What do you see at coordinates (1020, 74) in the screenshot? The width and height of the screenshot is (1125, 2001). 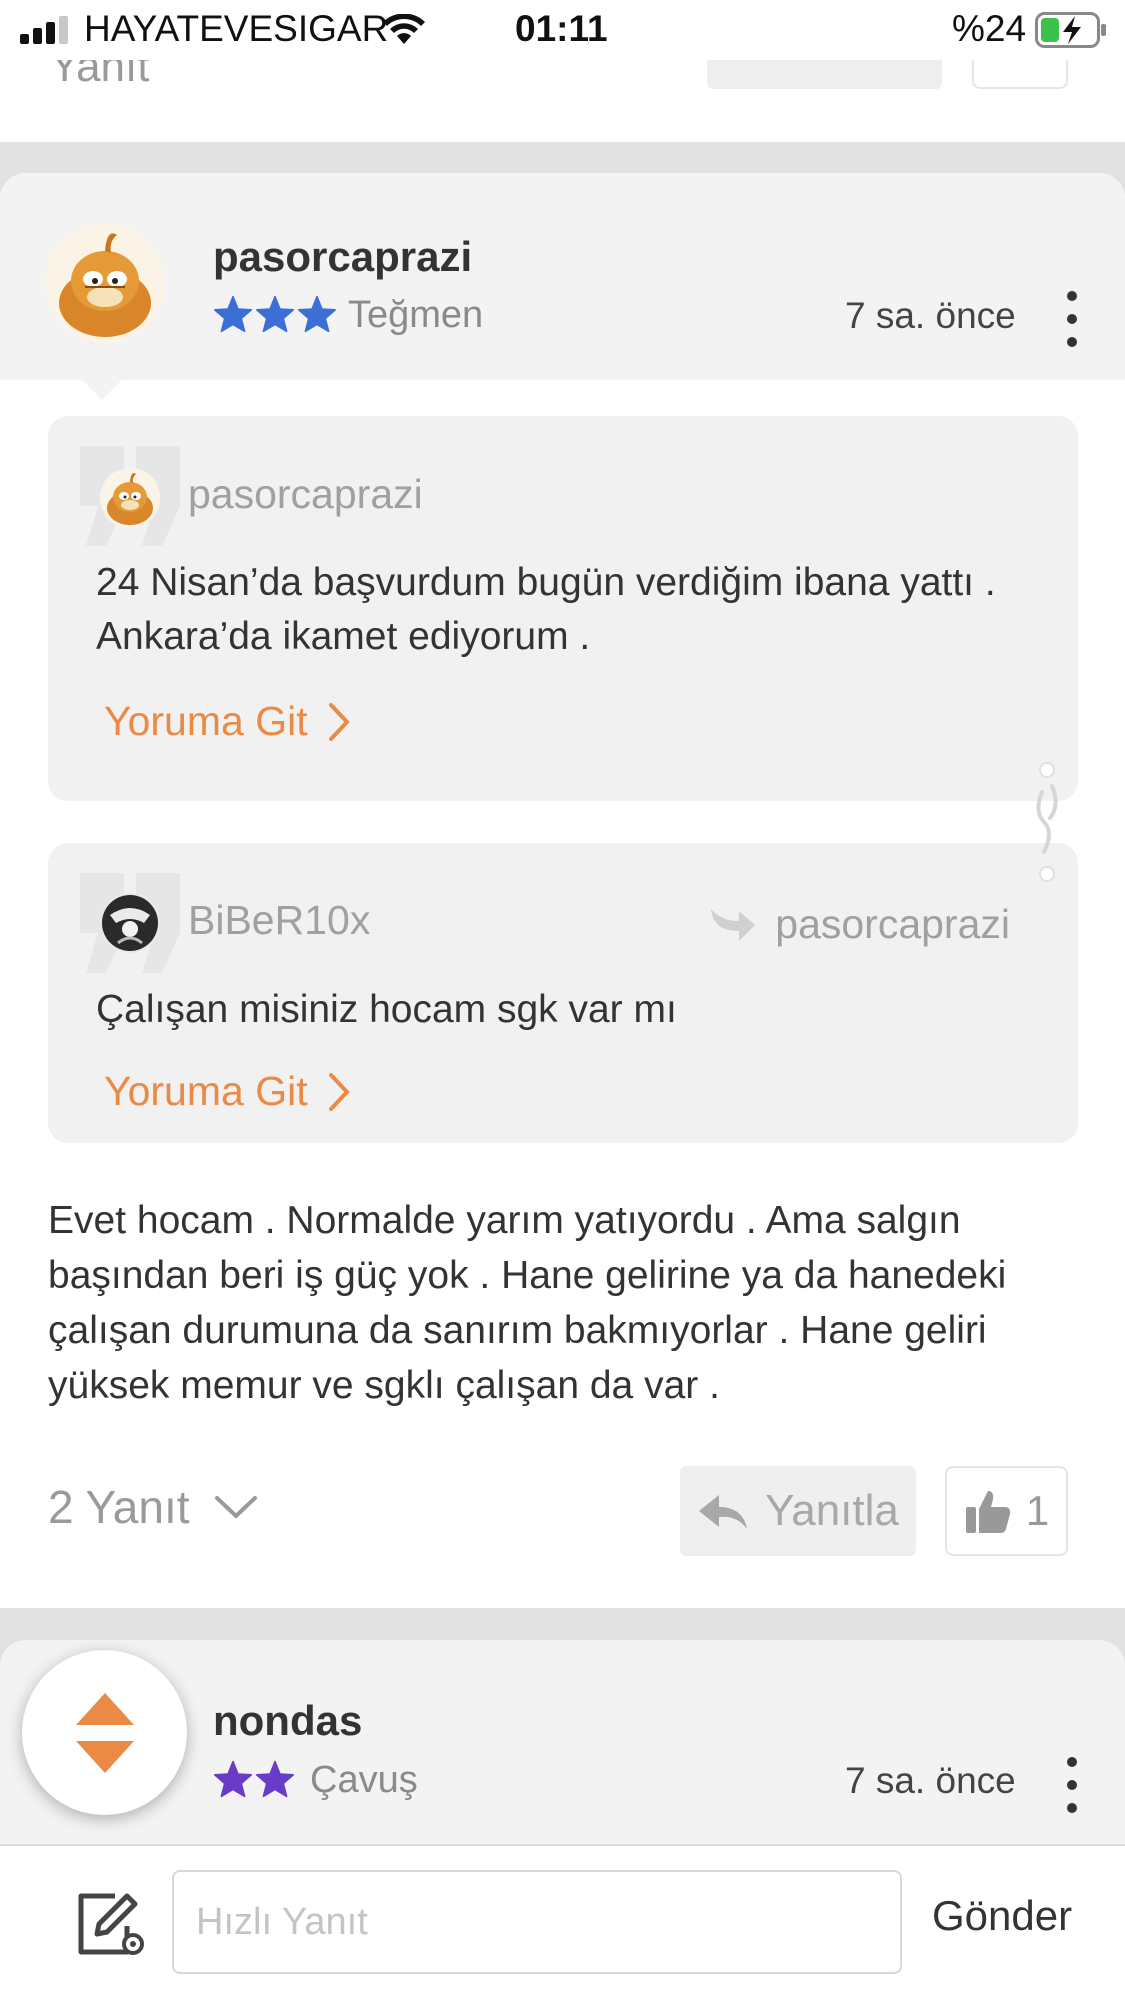 I see `previous-like-button` at bounding box center [1020, 74].